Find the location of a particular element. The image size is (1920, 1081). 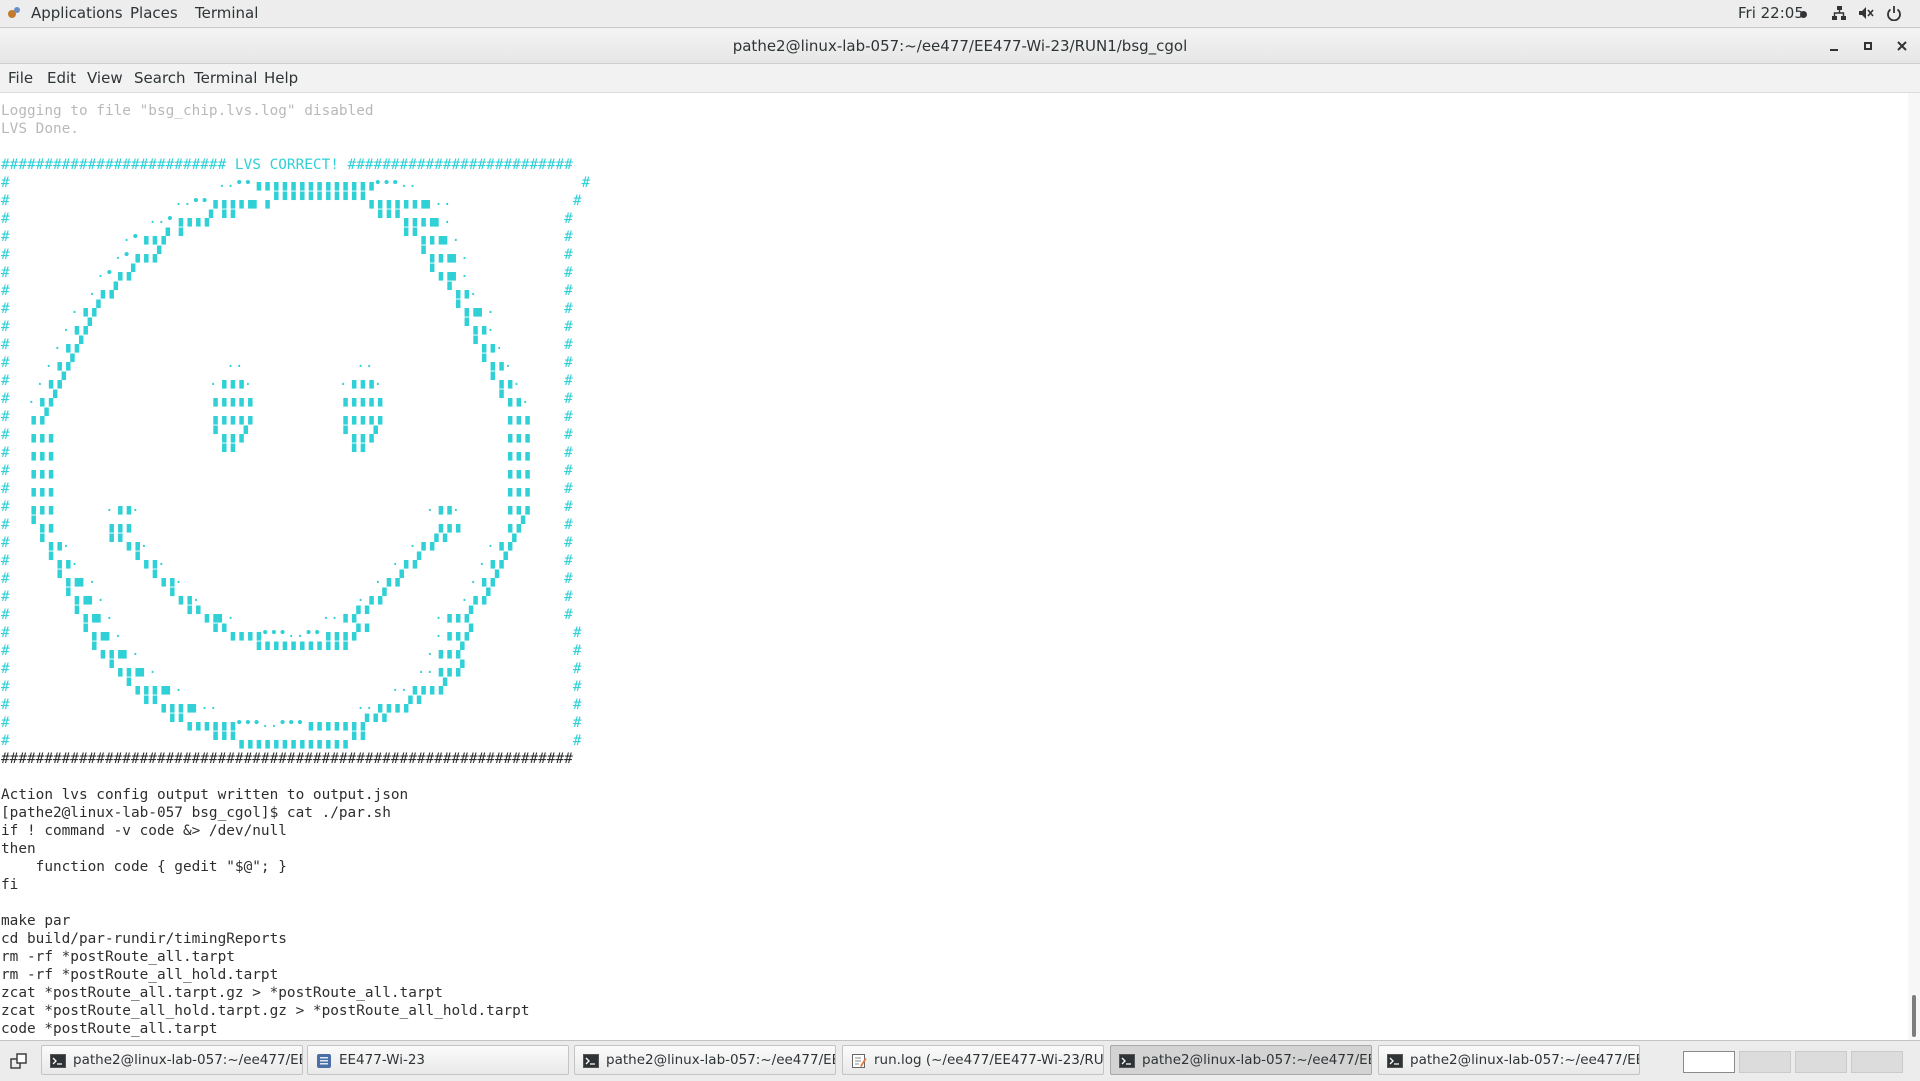

terminal-line: then is located at coordinates (18, 849).